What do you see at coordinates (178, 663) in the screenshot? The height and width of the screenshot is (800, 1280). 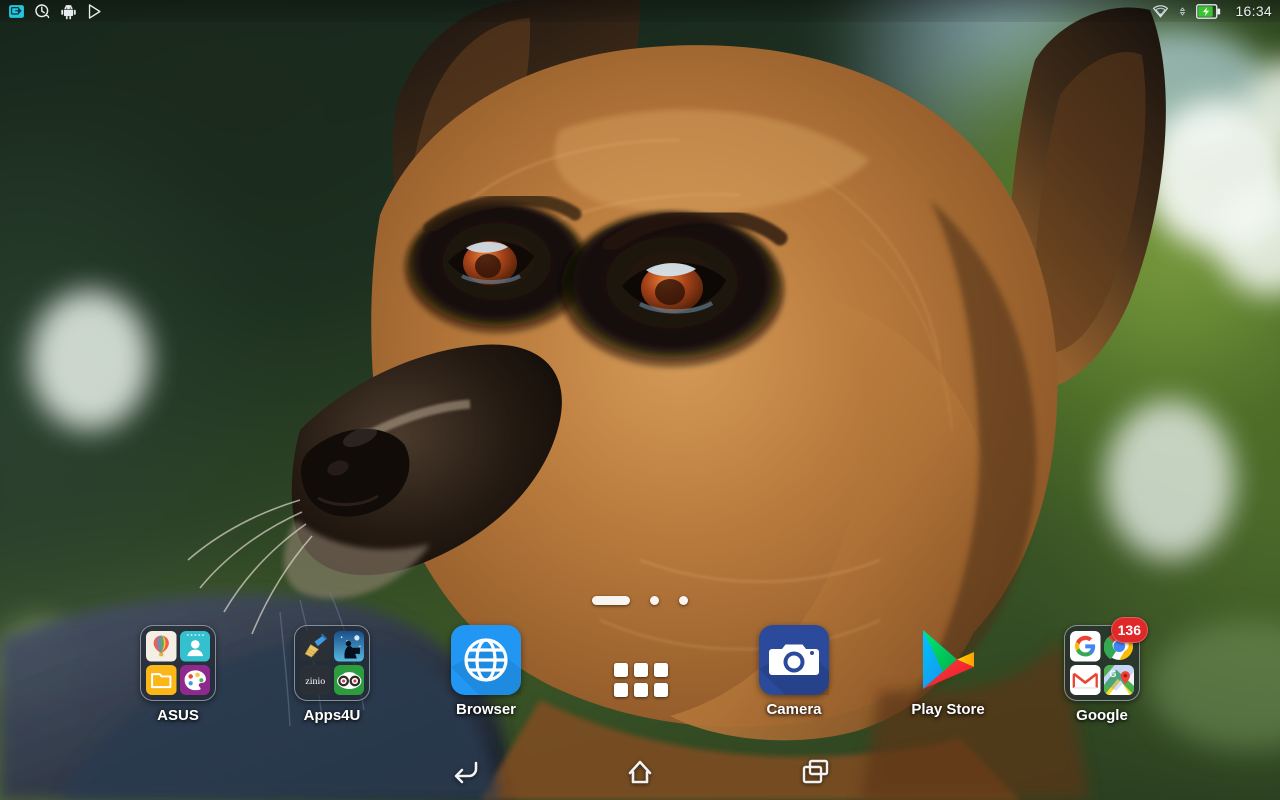 I see `folder-asus-preview` at bounding box center [178, 663].